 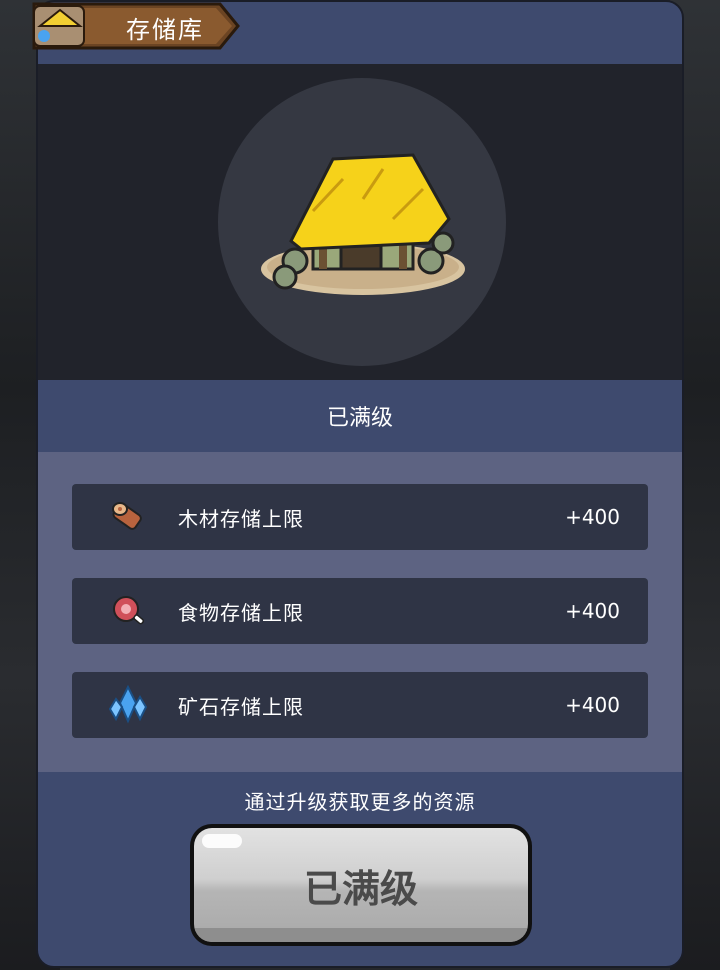 I want to click on stat-label: 木材存储上限, so click(x=241, y=518).